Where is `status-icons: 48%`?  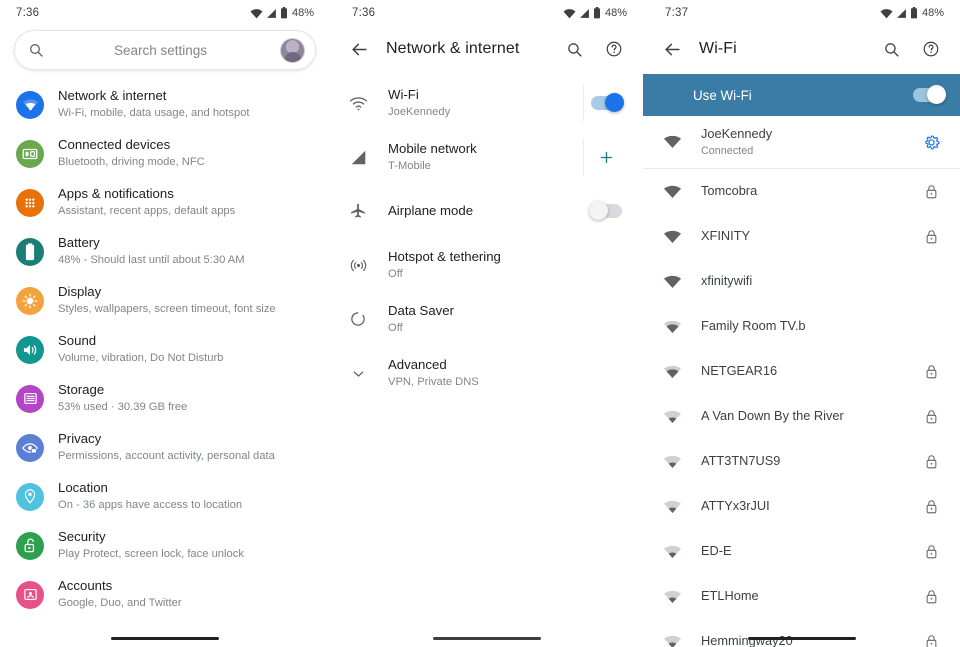
status-icons: 48% is located at coordinates (912, 13).